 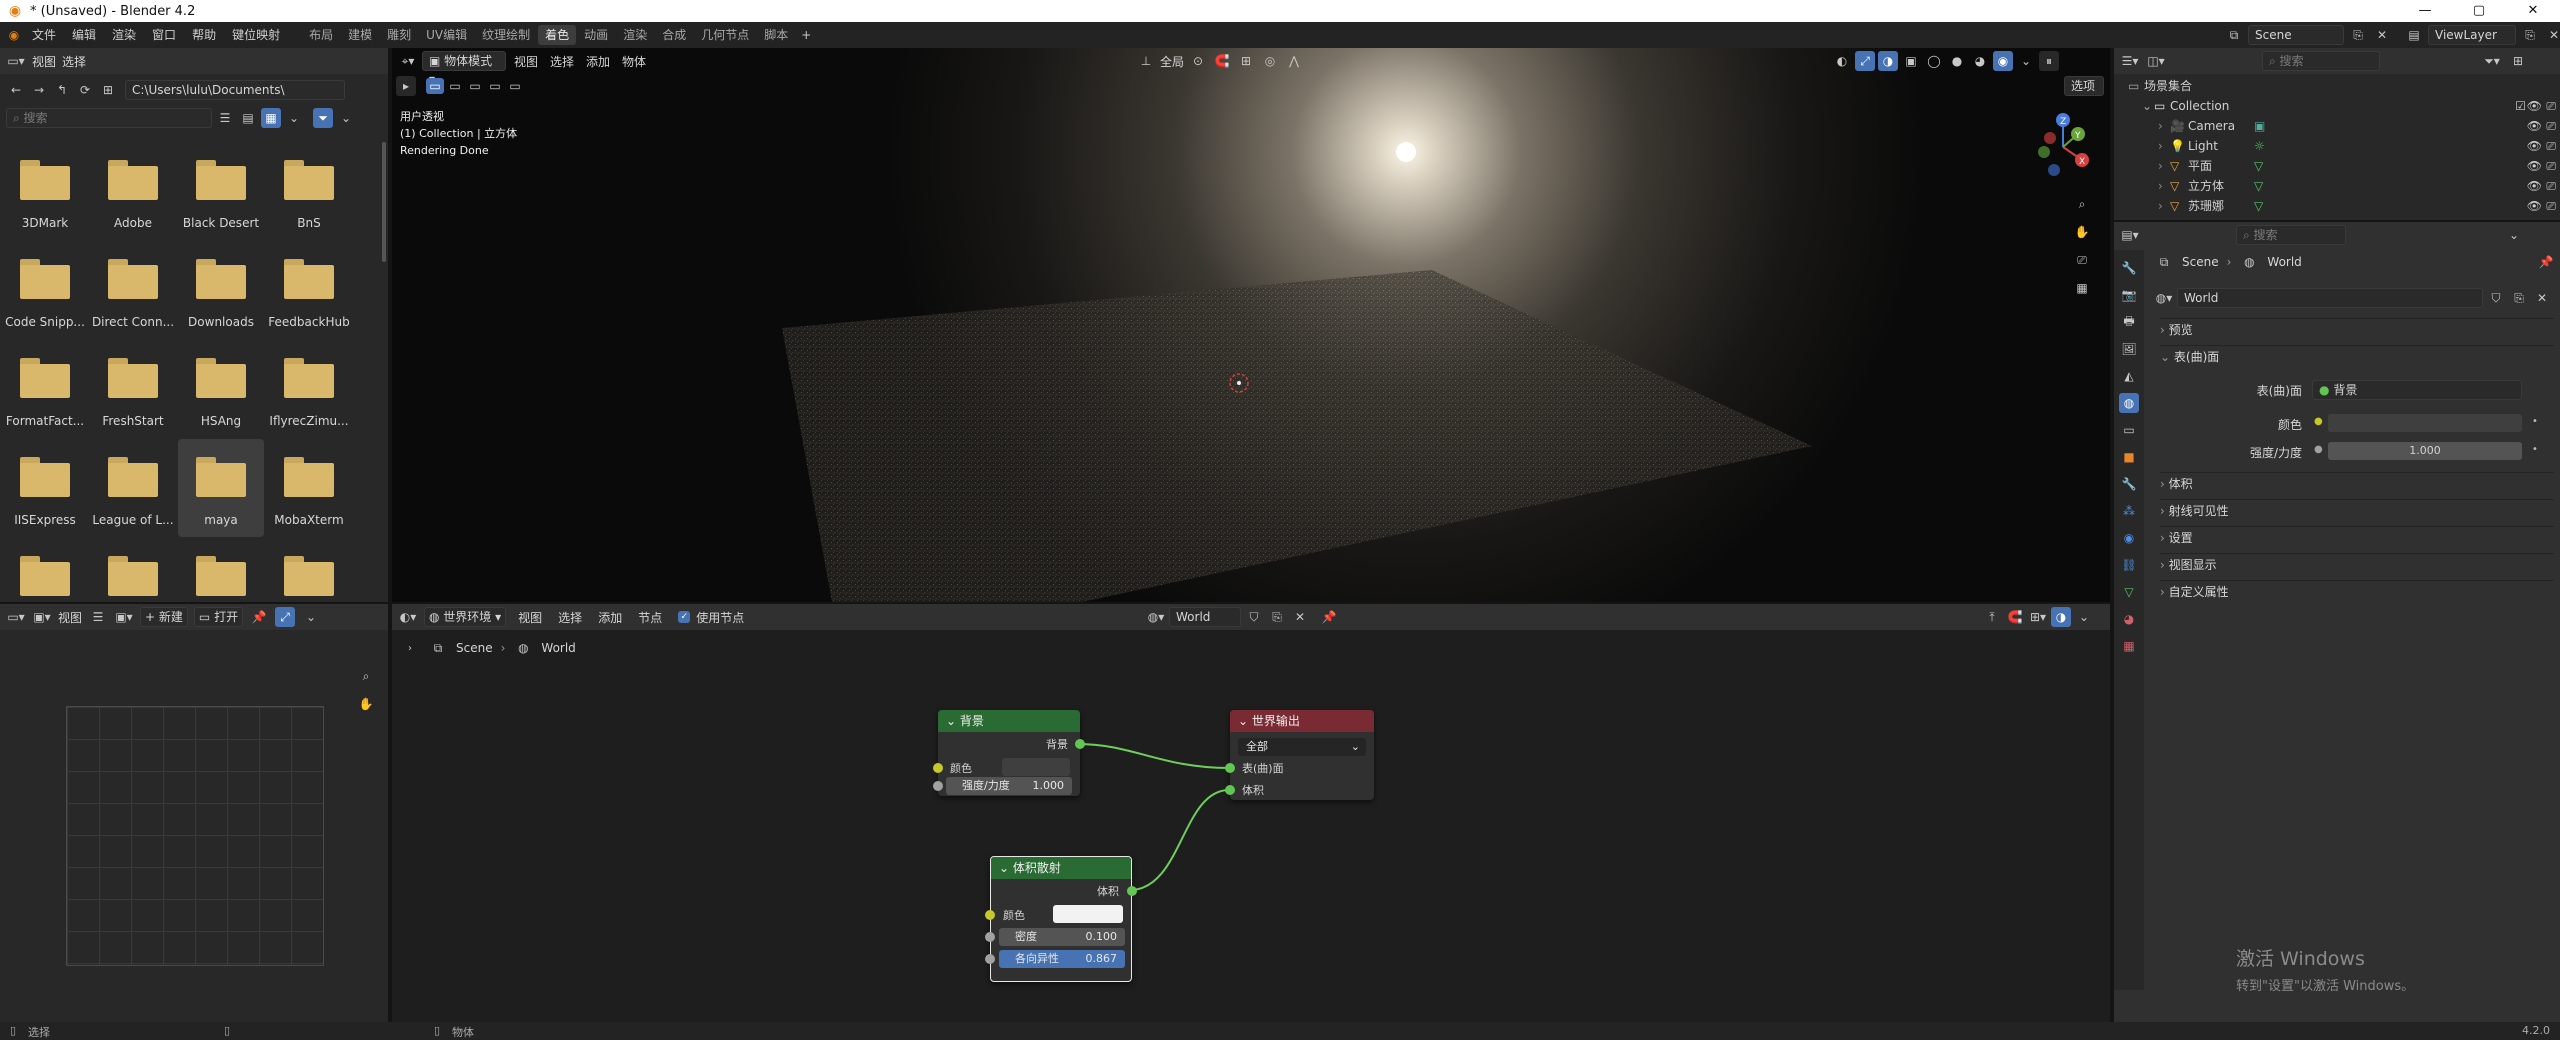 I want to click on section-viewport-display: › 视图显示, so click(x=2357, y=564).